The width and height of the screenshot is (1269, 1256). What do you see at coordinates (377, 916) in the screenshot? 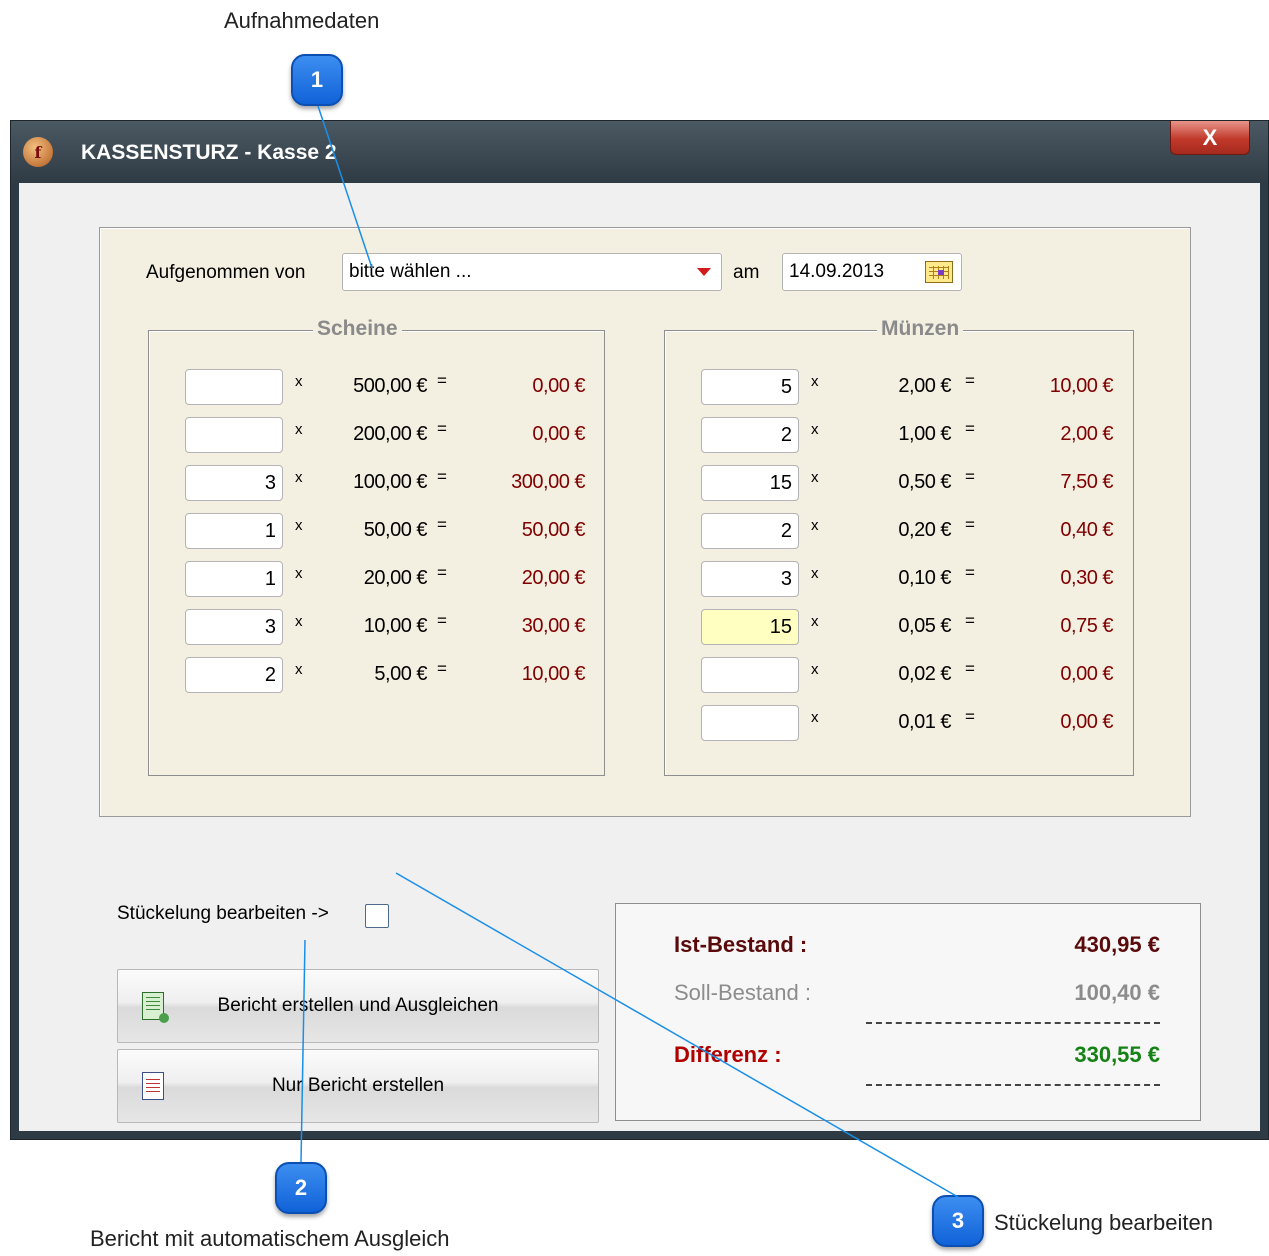
I see `edit-denominations-checkbox` at bounding box center [377, 916].